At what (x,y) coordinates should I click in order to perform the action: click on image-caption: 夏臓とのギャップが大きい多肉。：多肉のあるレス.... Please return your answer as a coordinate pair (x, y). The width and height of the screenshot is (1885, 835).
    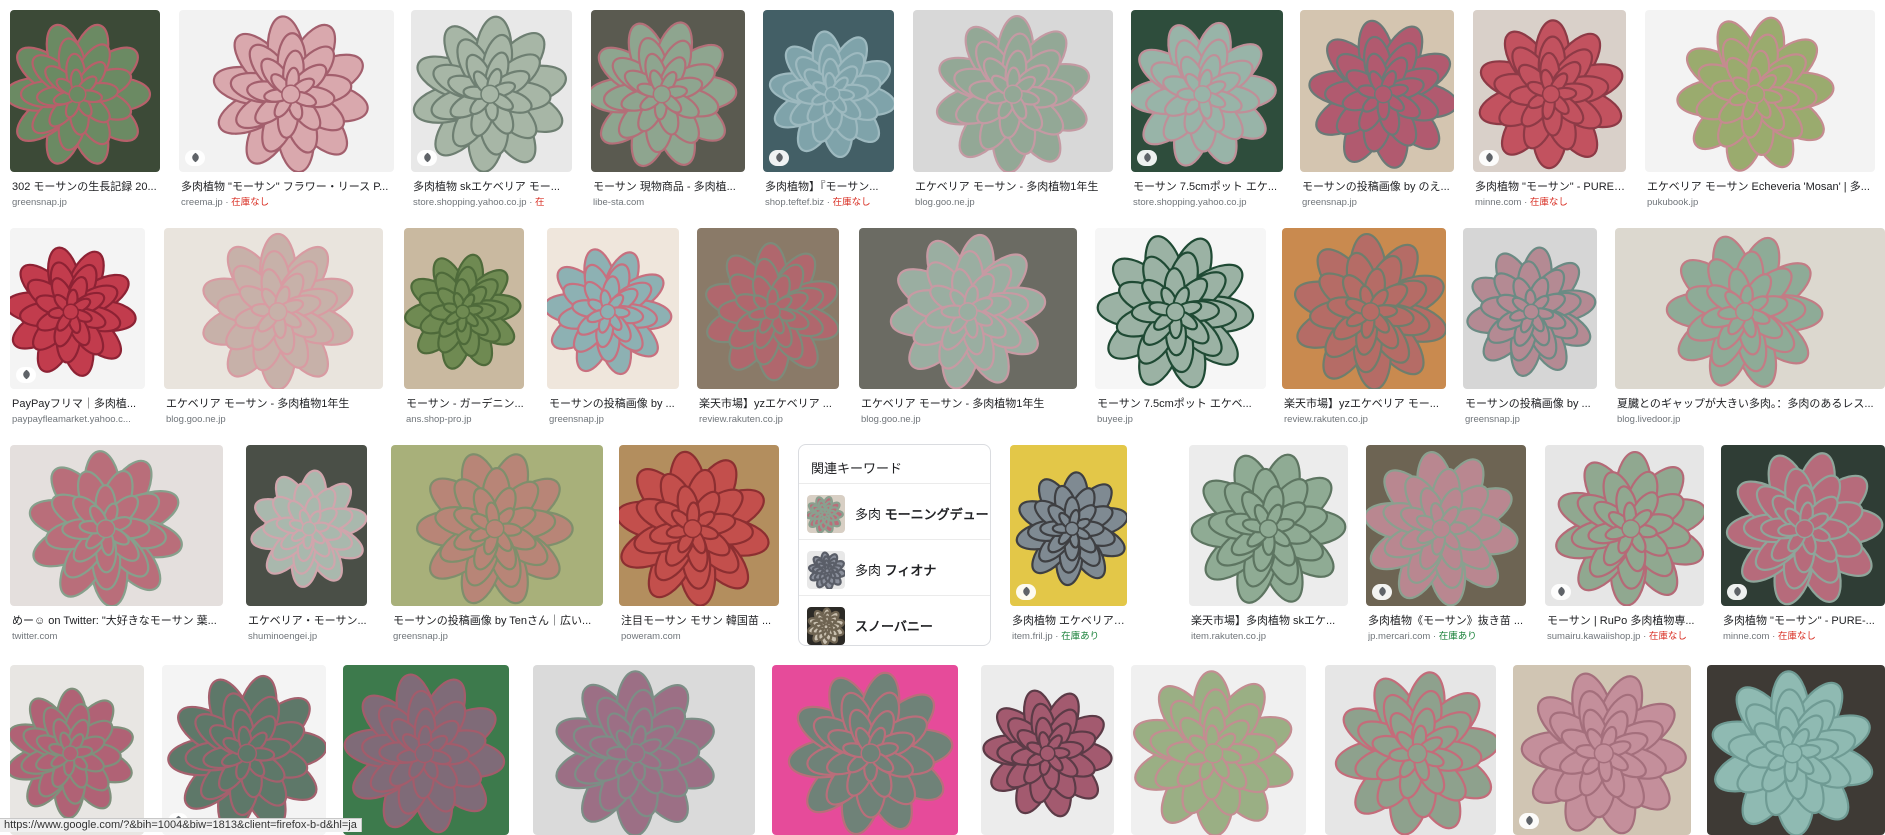
    Looking at the image, I should click on (1751, 404).